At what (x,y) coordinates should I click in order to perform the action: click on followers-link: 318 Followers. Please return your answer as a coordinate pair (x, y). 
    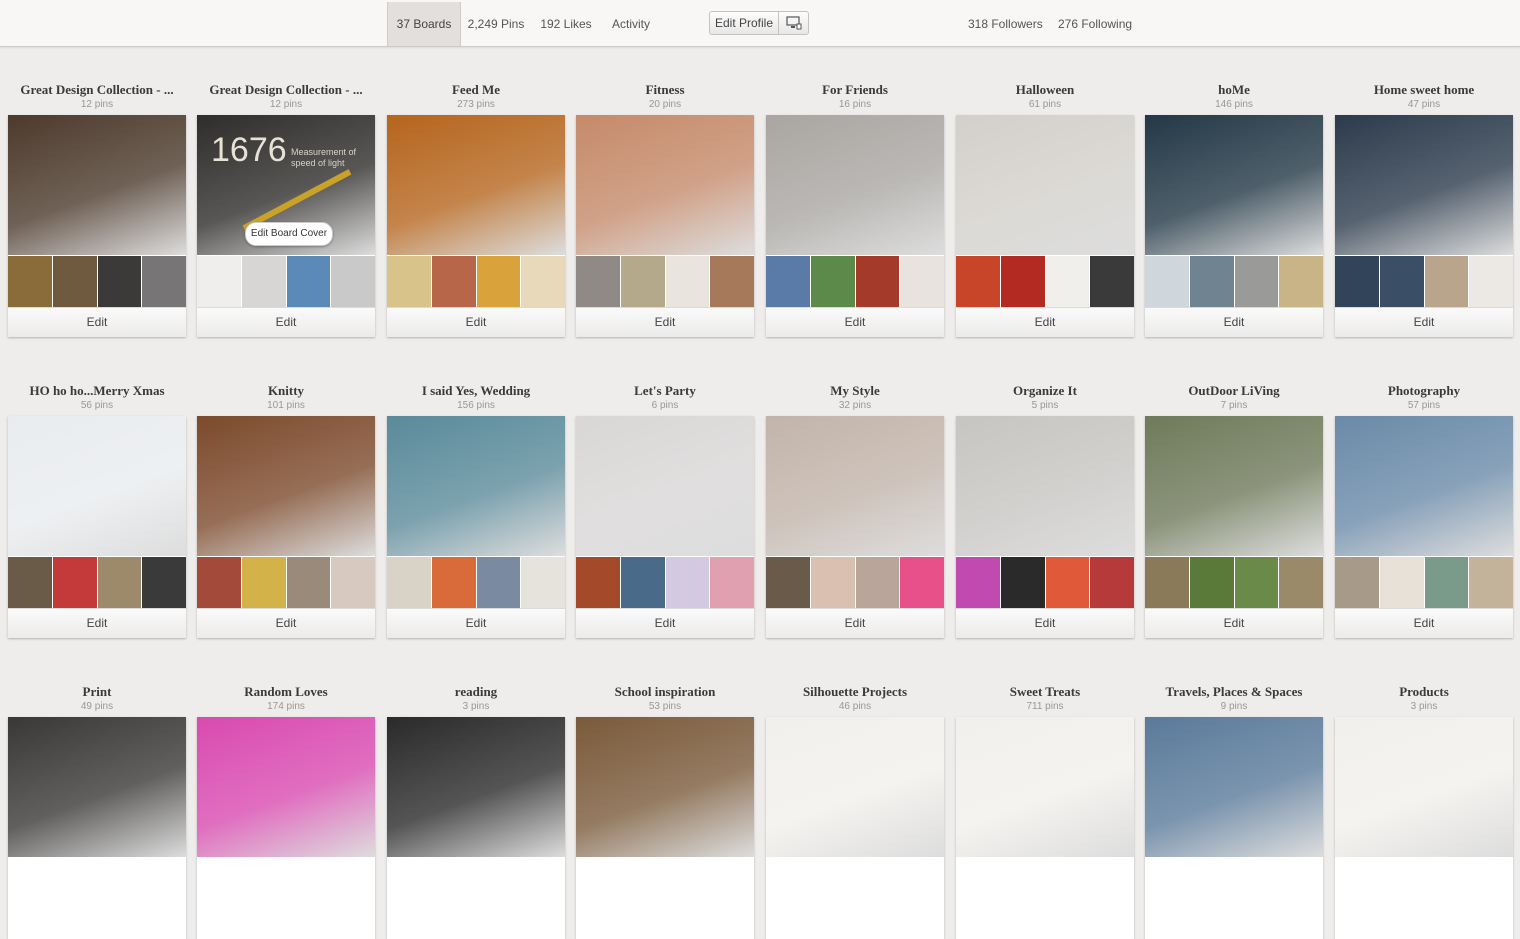
    Looking at the image, I should click on (1005, 24).